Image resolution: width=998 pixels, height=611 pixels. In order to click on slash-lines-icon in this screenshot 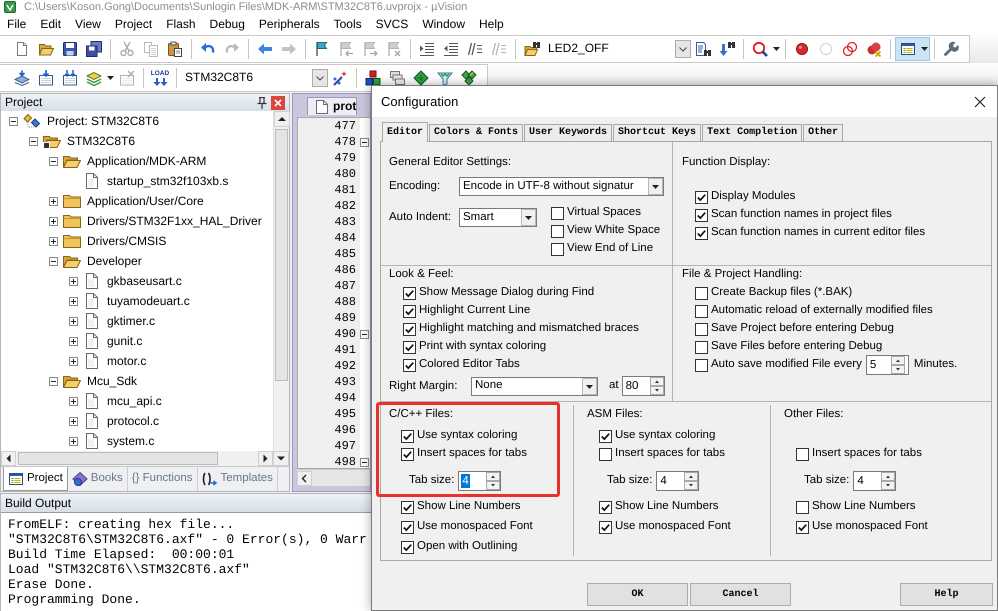, I will do `click(475, 48)`.